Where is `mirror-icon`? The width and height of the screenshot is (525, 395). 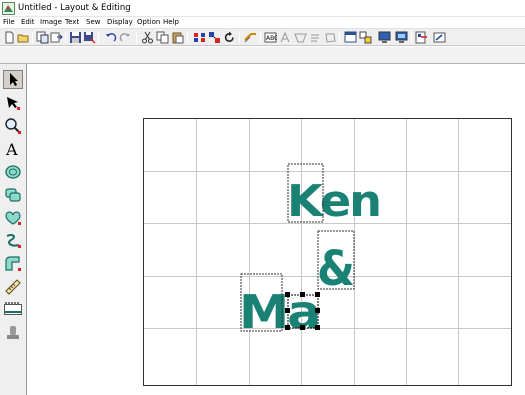
mirror-icon is located at coordinates (199, 37).